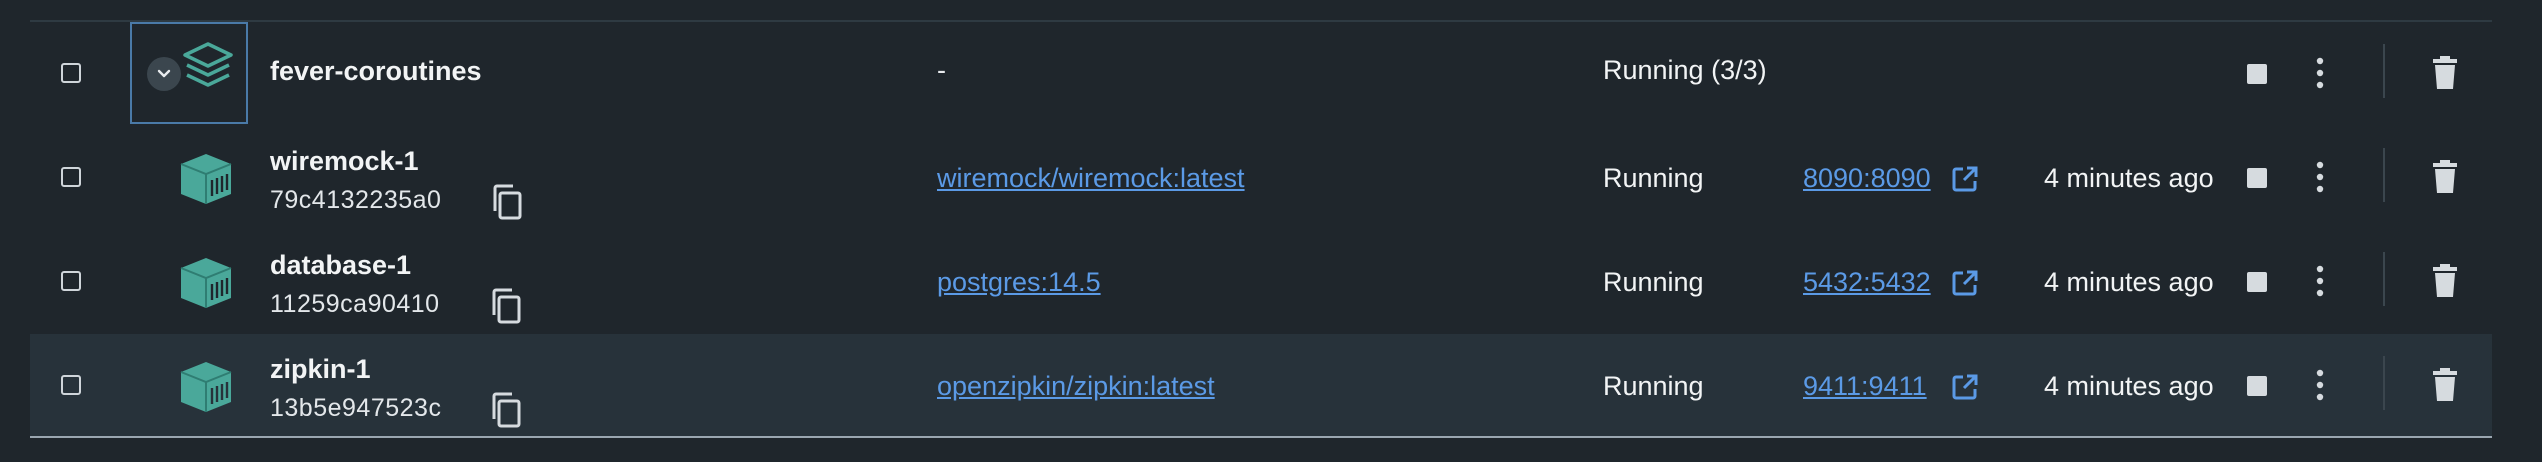 The image size is (2542, 462). What do you see at coordinates (355, 304) in the screenshot?
I see `container-id: 11259ca90410` at bounding box center [355, 304].